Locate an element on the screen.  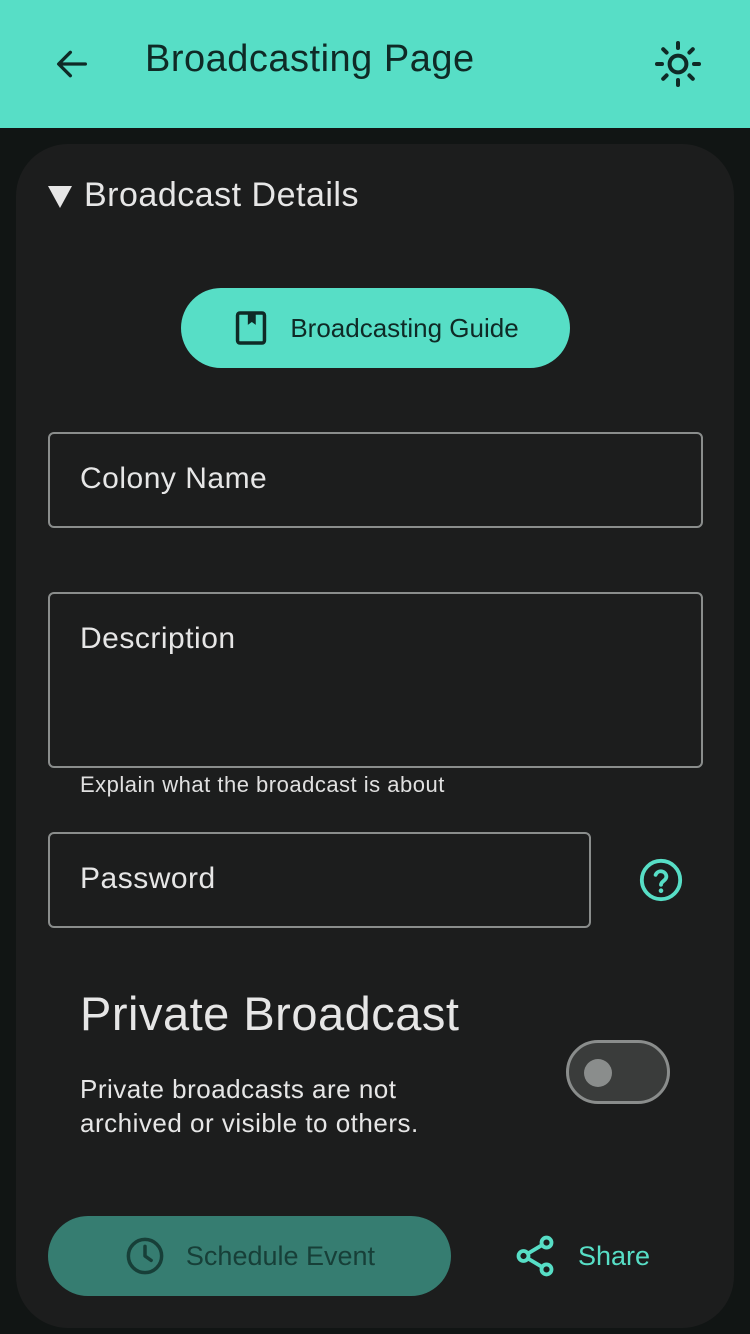
back-button is located at coordinates (72, 64).